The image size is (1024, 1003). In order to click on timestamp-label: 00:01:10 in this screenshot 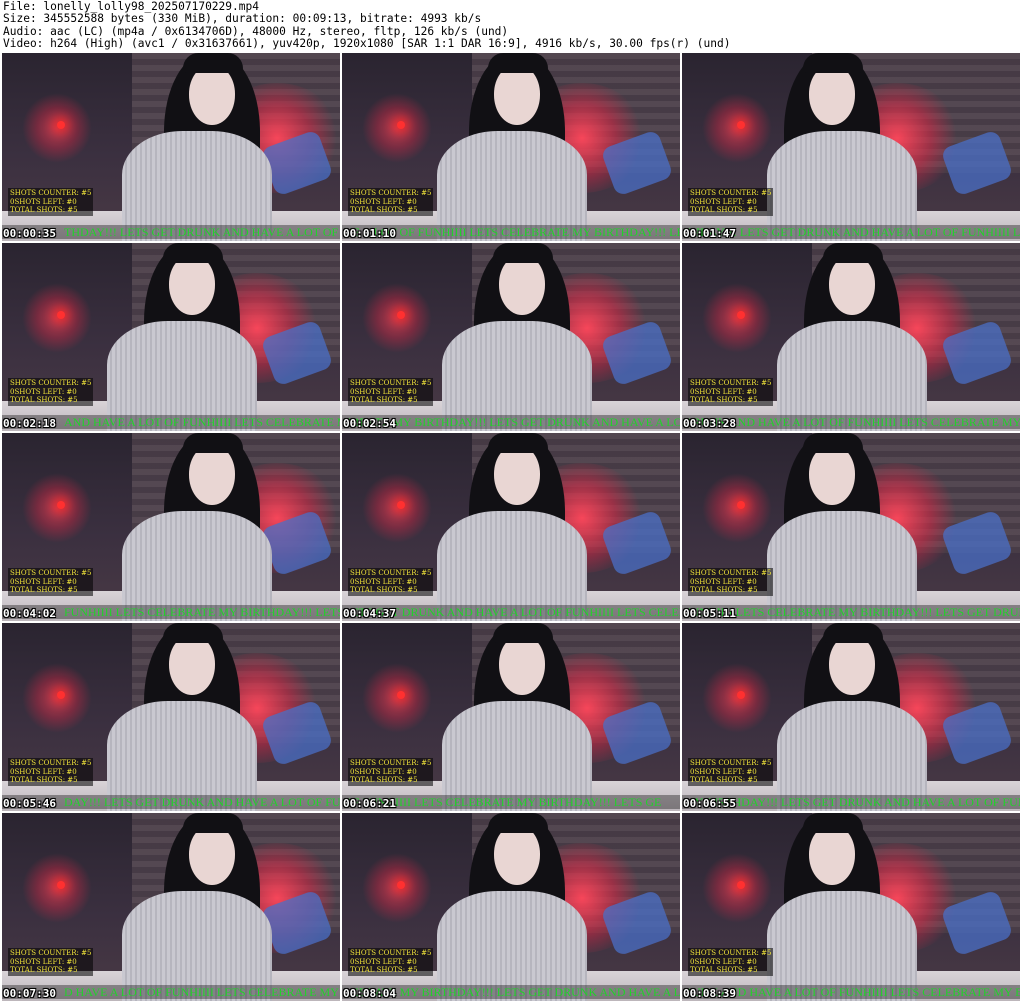, I will do `click(369, 233)`.